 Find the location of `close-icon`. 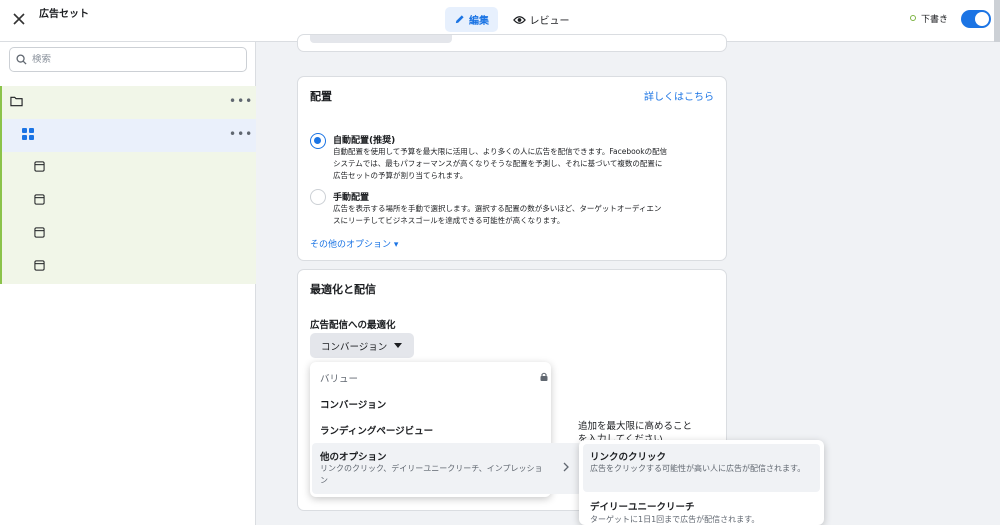

close-icon is located at coordinates (19, 19).